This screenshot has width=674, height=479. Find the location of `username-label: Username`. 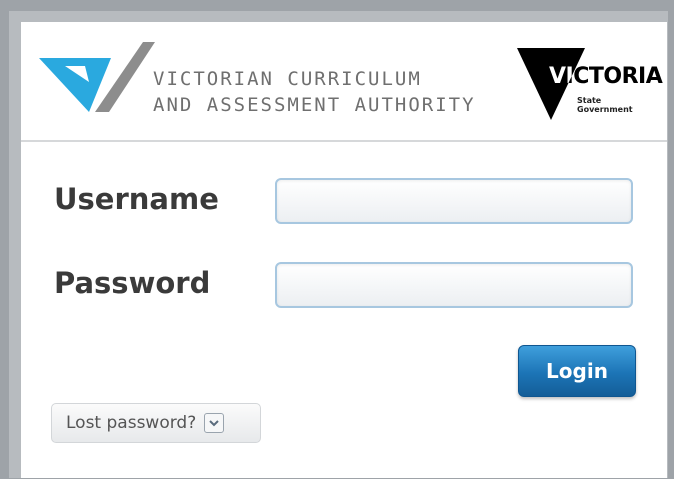

username-label: Username is located at coordinates (136, 199).